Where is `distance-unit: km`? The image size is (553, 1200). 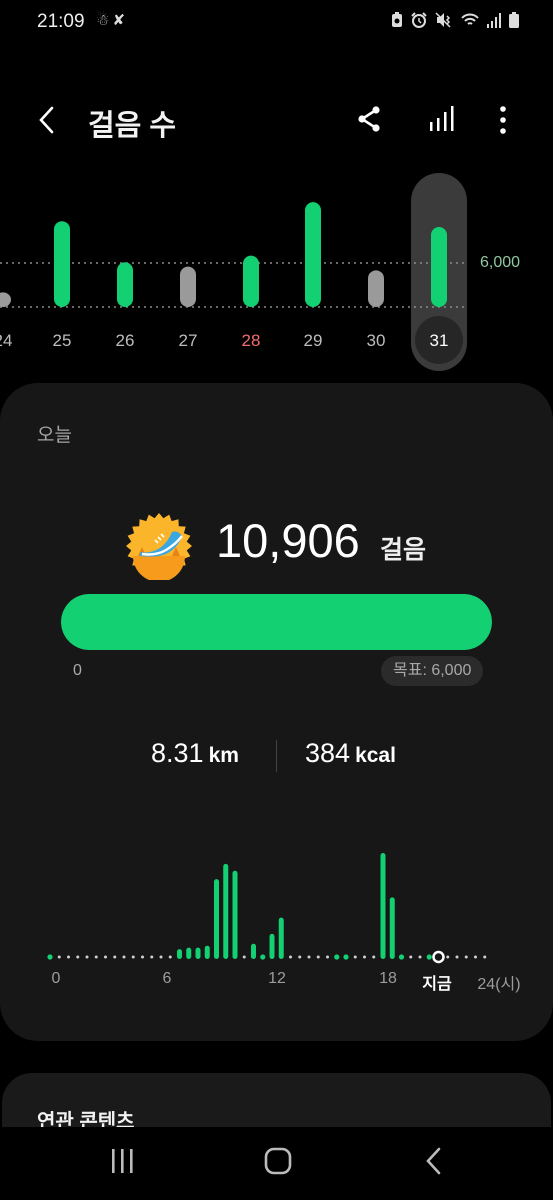 distance-unit: km is located at coordinates (223, 755).